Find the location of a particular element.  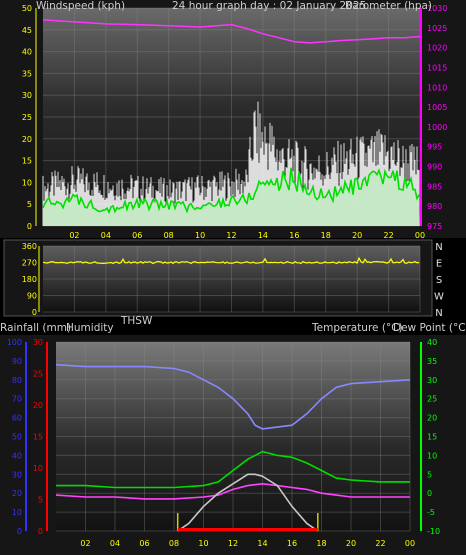

humidity-tick-label: 20 is located at coordinates (17, 493).